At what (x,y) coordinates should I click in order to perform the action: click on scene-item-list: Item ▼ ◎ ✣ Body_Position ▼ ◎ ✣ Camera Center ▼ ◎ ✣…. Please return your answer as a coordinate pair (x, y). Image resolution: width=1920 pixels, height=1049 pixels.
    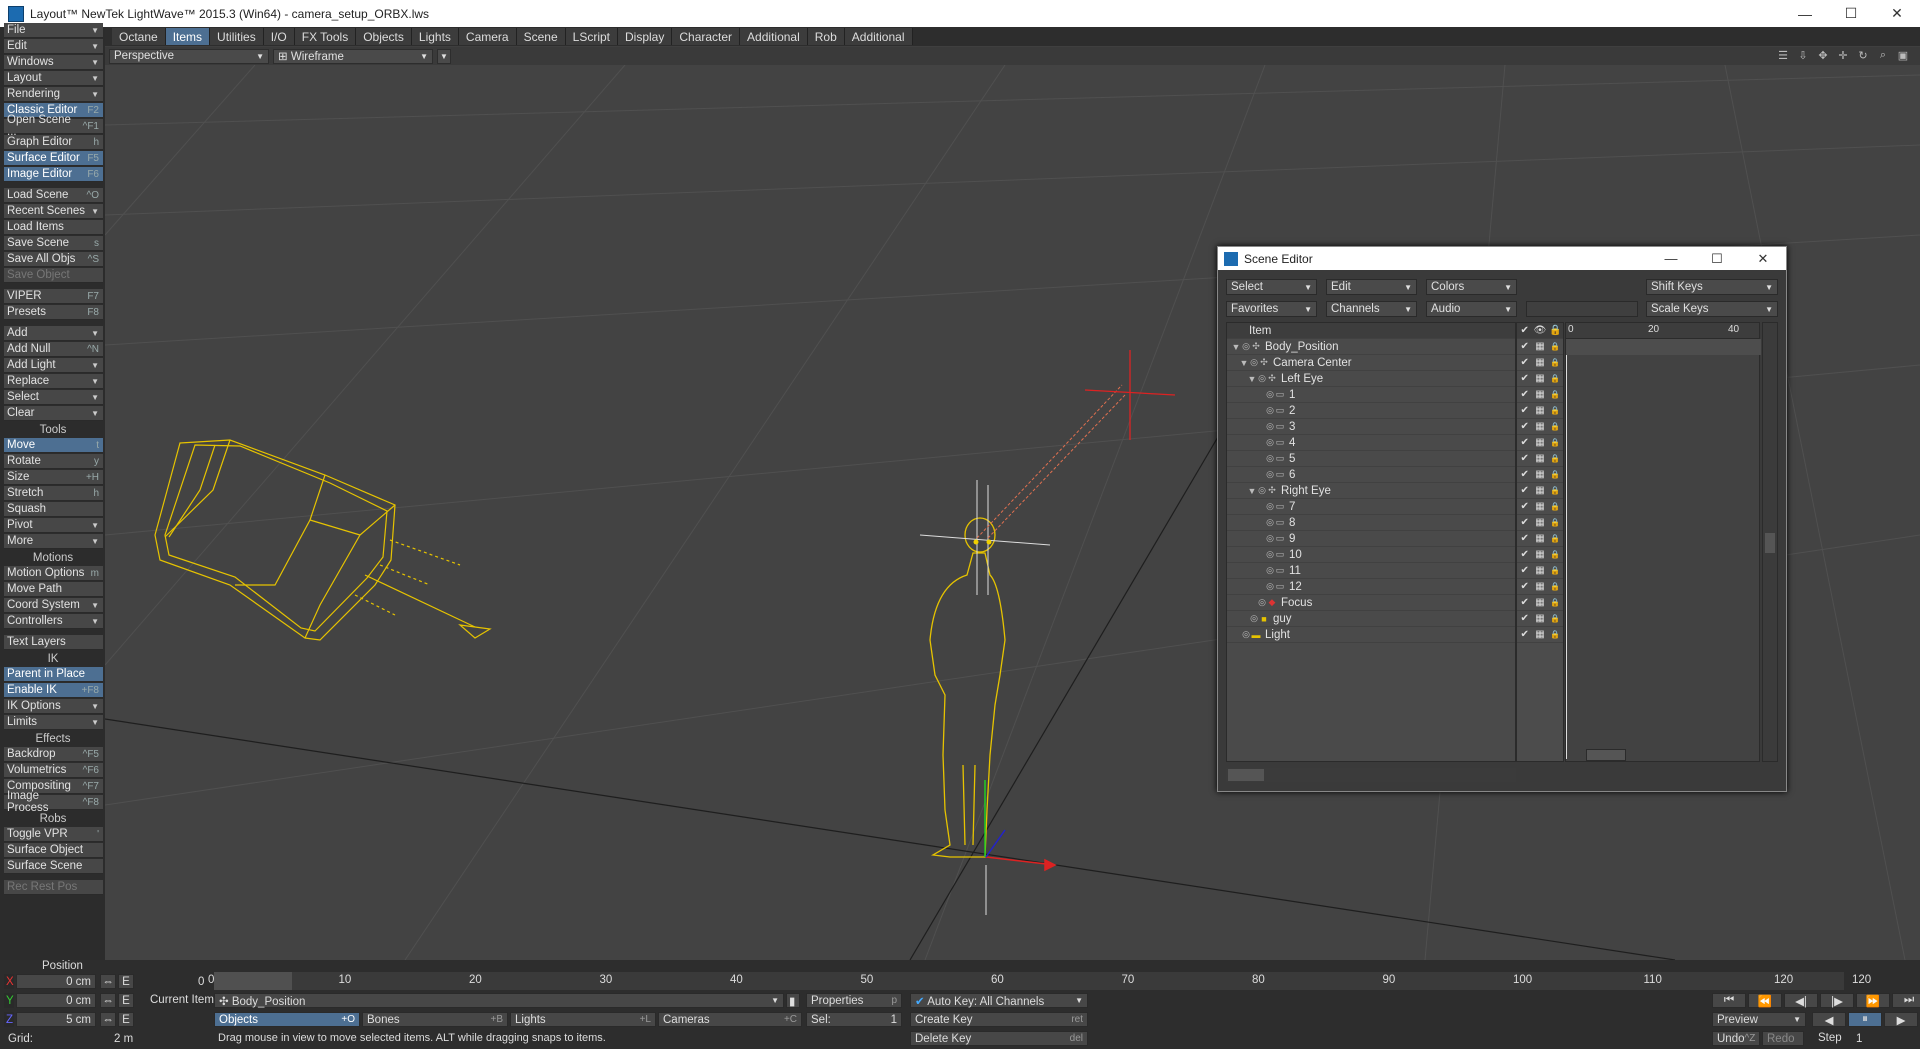
    Looking at the image, I should click on (1371, 542).